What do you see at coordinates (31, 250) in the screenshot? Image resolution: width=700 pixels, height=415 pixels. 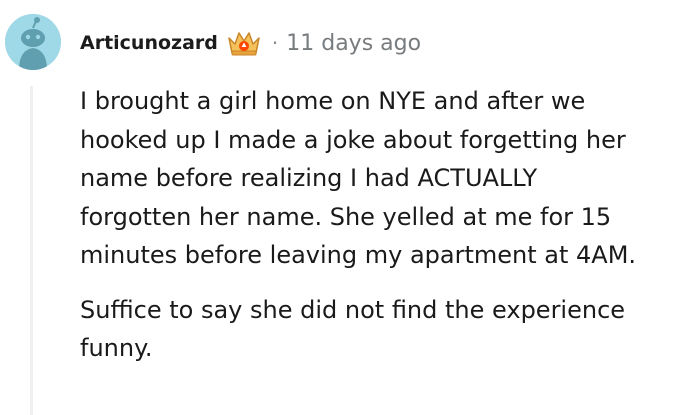 I see `thread-collapse-line` at bounding box center [31, 250].